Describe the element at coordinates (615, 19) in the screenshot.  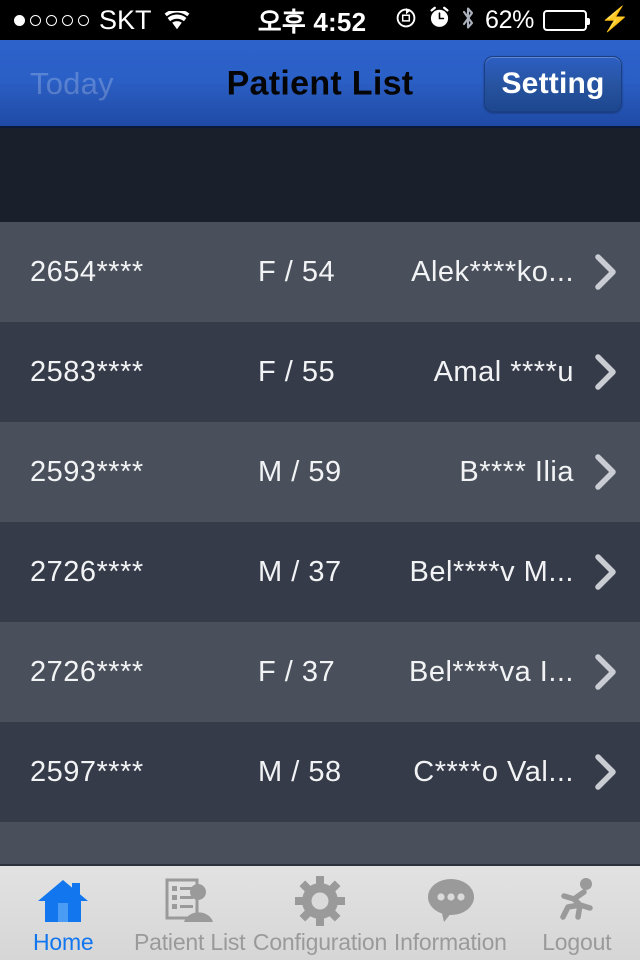
I see `lightning-bolt-icon: ⚡` at that location.